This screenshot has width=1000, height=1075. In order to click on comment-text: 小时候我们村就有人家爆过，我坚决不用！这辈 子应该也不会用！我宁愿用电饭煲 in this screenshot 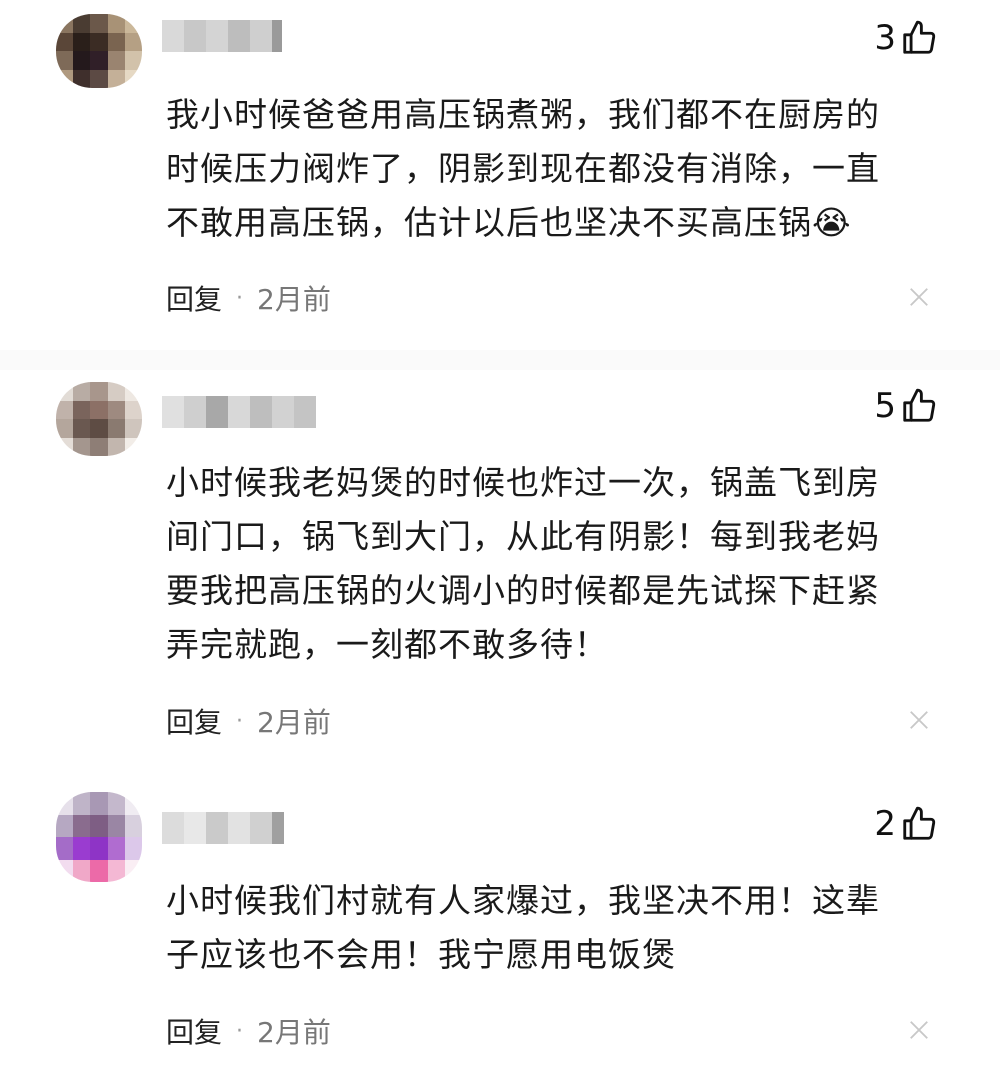, I will do `click(551, 928)`.